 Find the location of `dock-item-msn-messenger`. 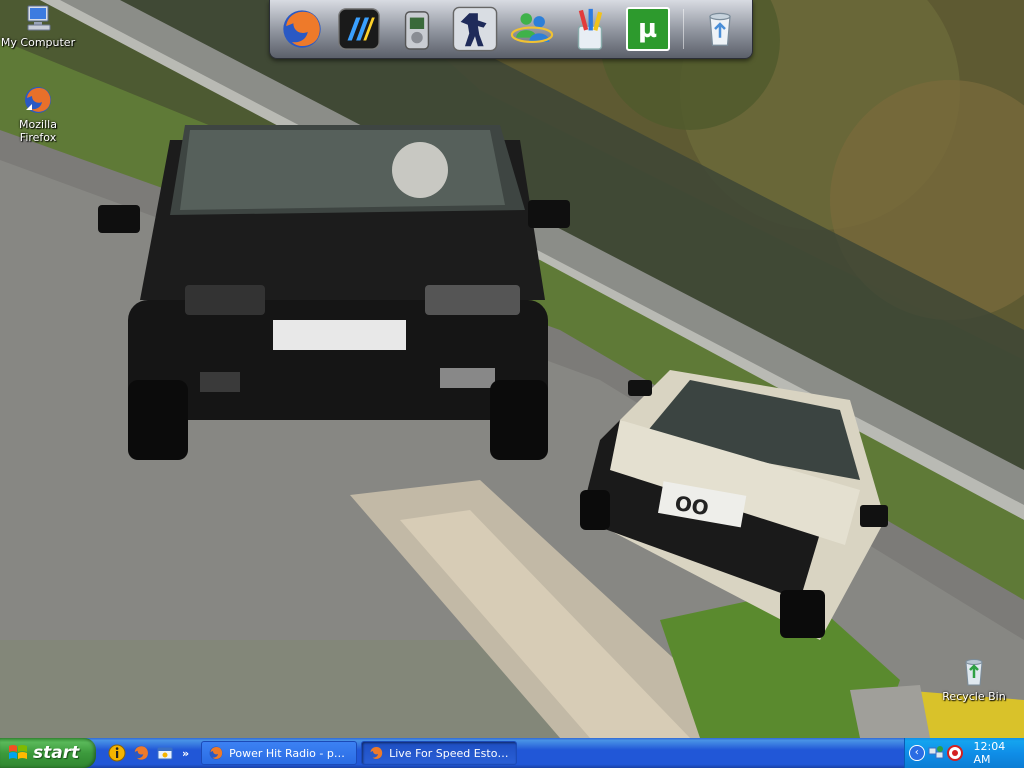

dock-item-msn-messenger is located at coordinates (533, 29).